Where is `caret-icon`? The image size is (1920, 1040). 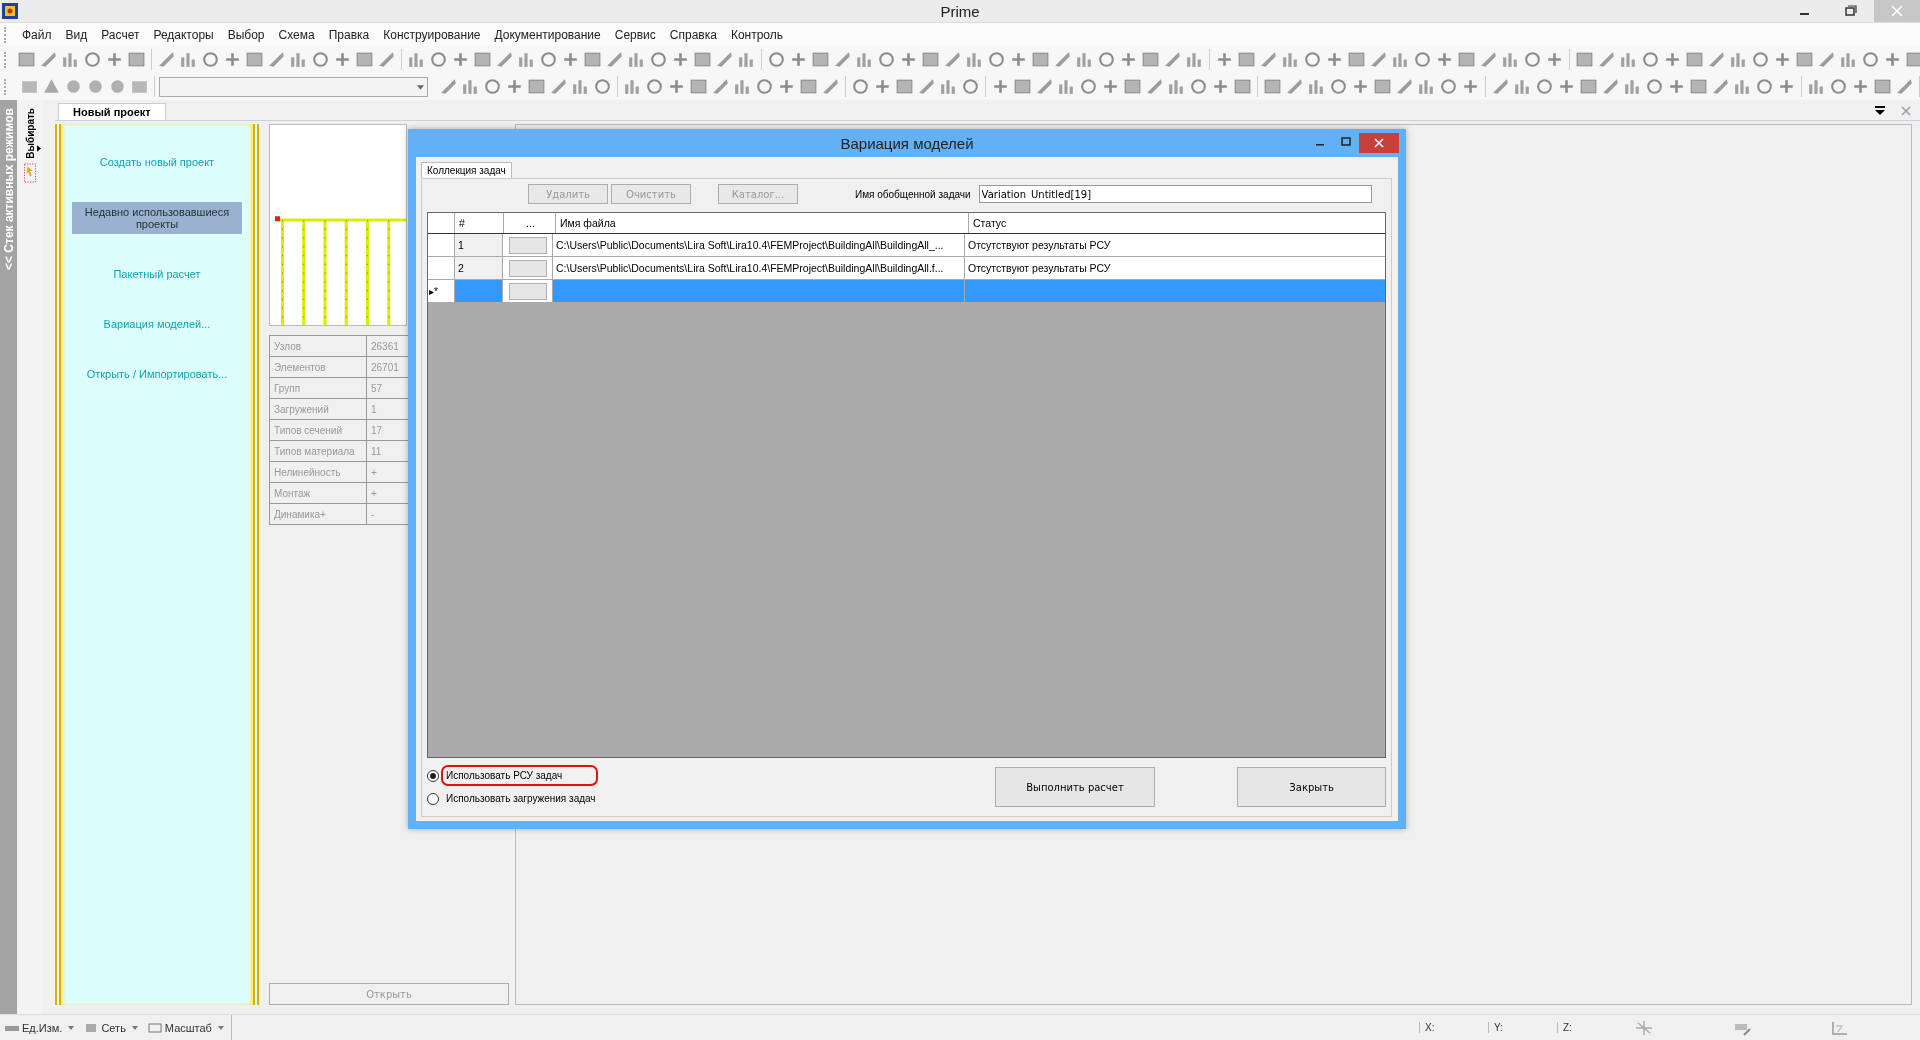
caret-icon is located at coordinates (420, 87).